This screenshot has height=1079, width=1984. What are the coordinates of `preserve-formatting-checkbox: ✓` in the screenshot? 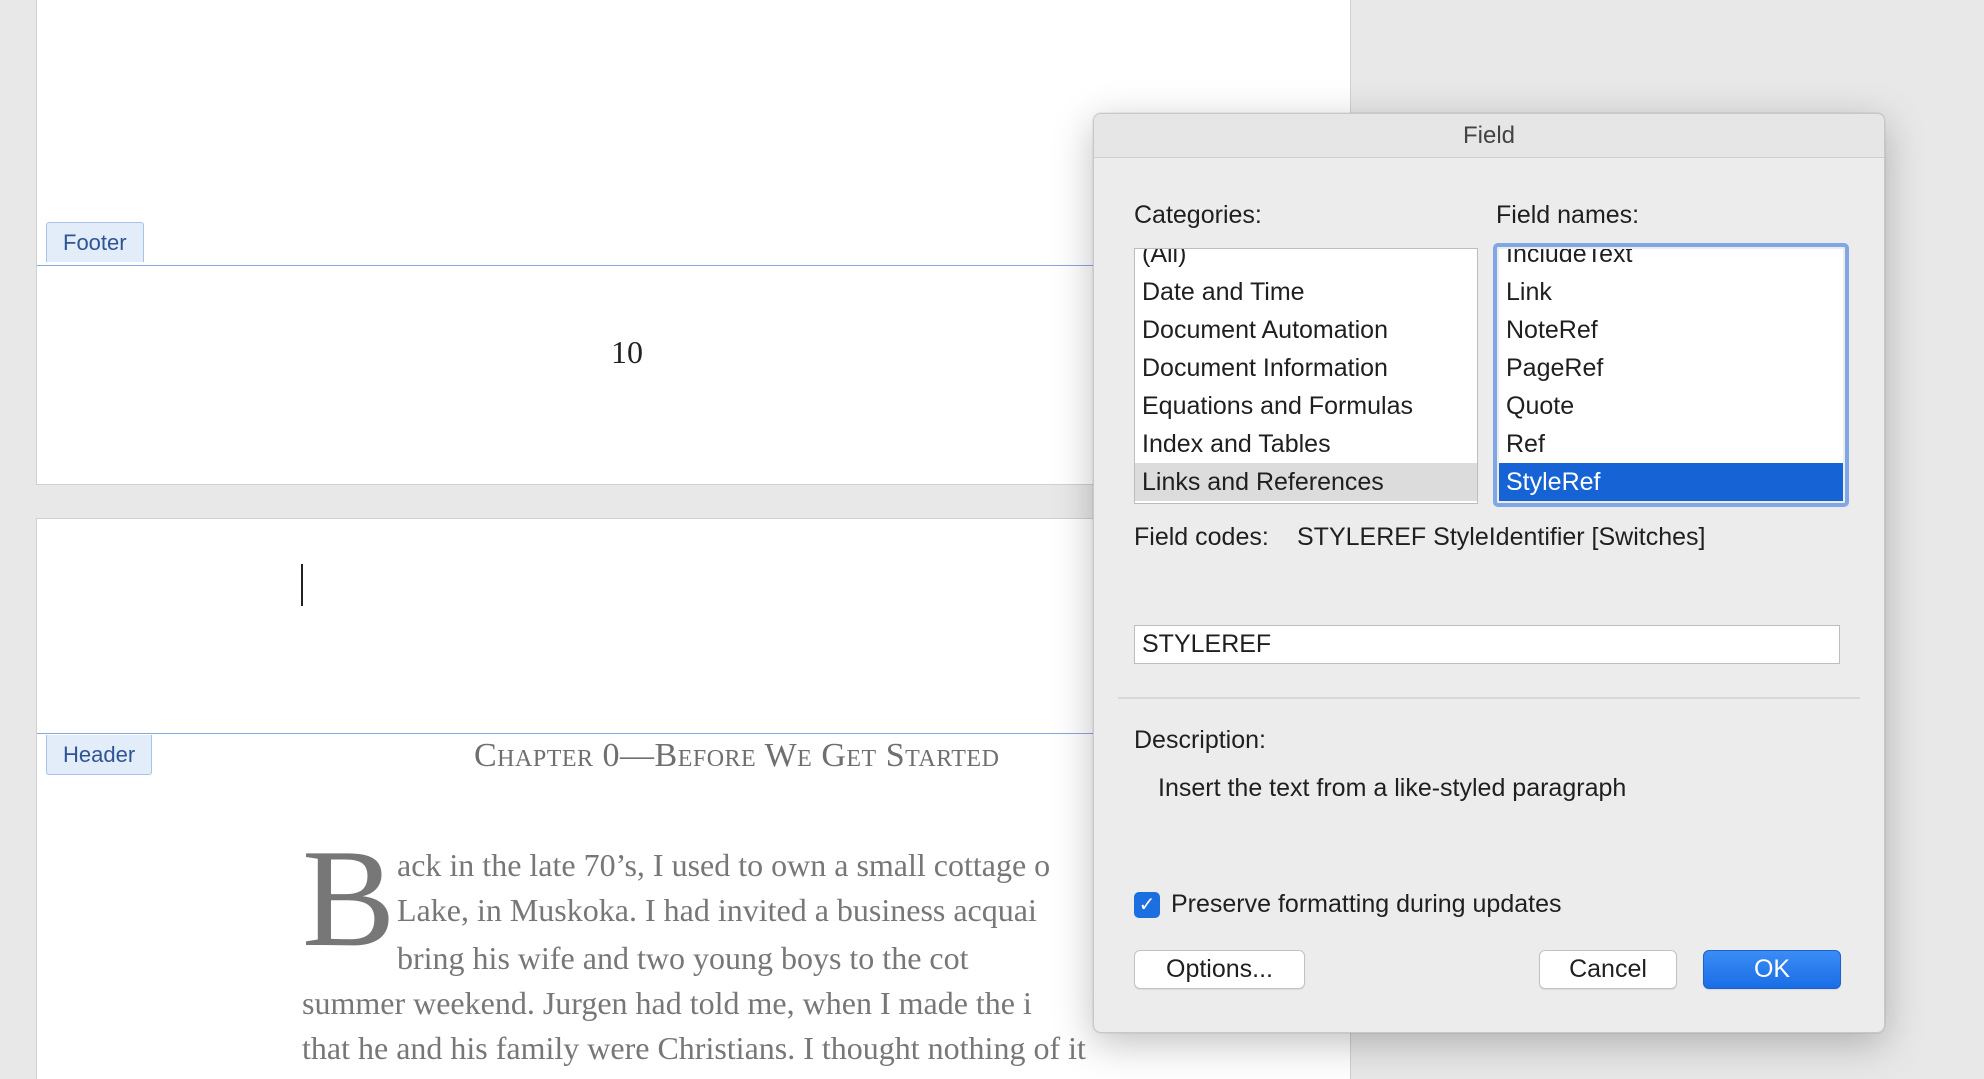 It's located at (1147, 905).